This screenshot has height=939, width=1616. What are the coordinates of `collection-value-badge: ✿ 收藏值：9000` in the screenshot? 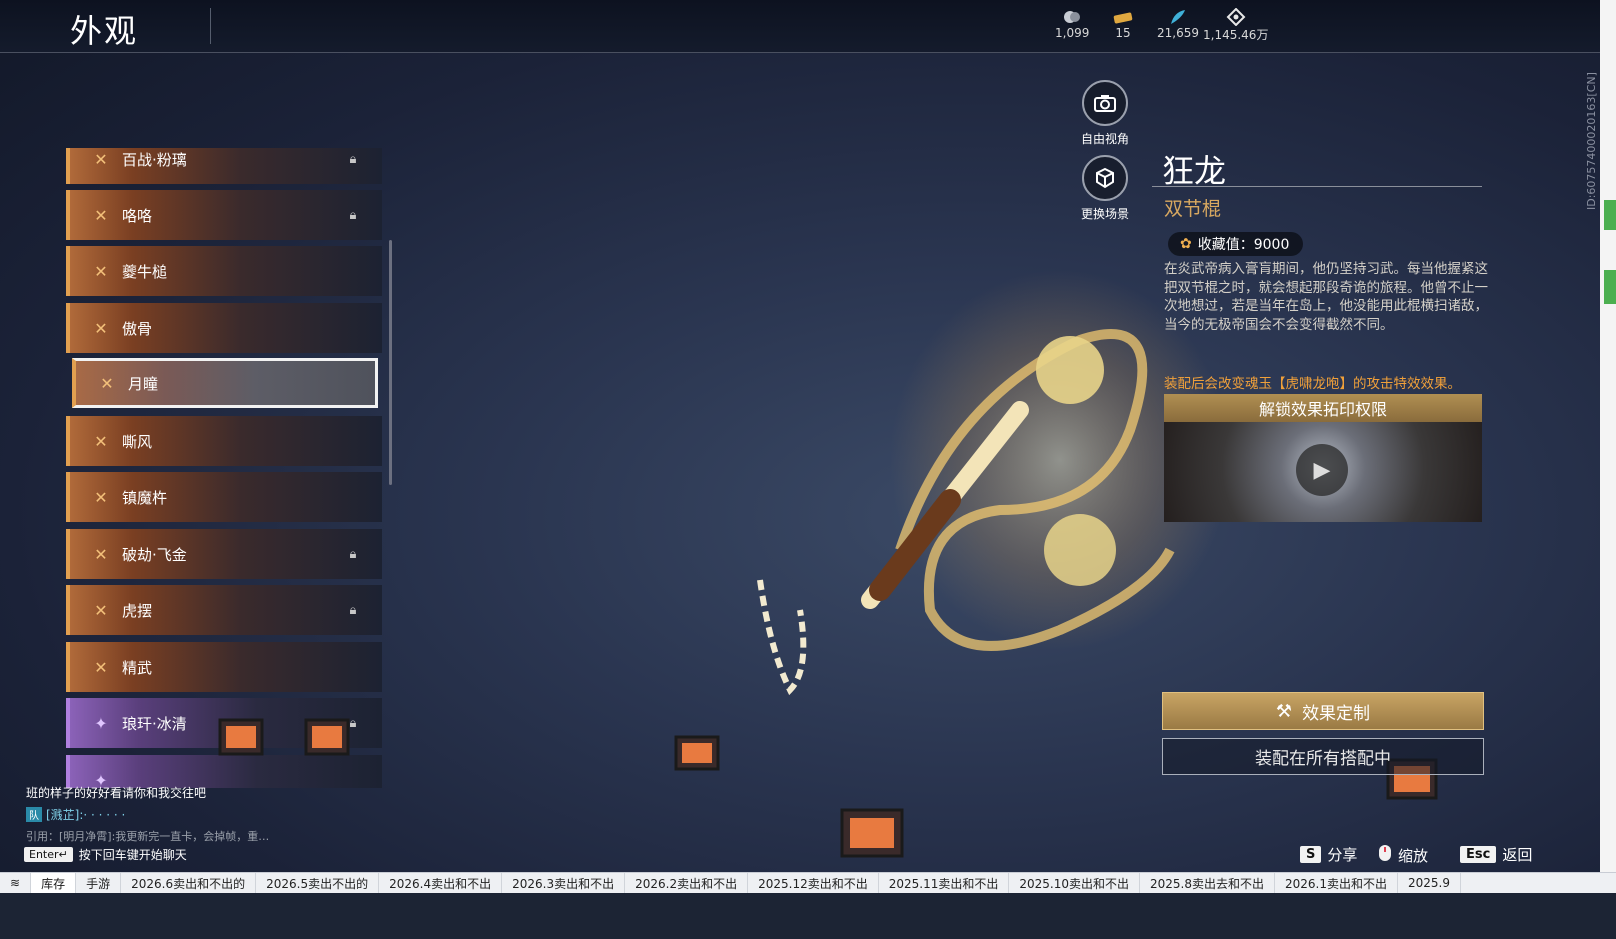 It's located at (1236, 244).